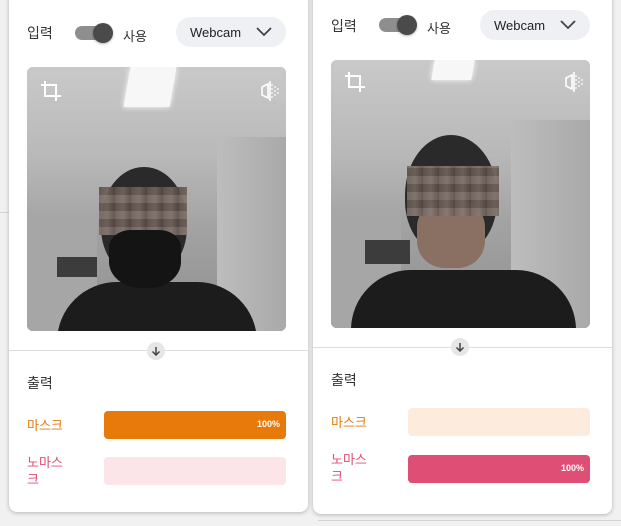 The width and height of the screenshot is (621, 526). What do you see at coordinates (195, 471) in the screenshot?
I see `nomask-confidence-bar` at bounding box center [195, 471].